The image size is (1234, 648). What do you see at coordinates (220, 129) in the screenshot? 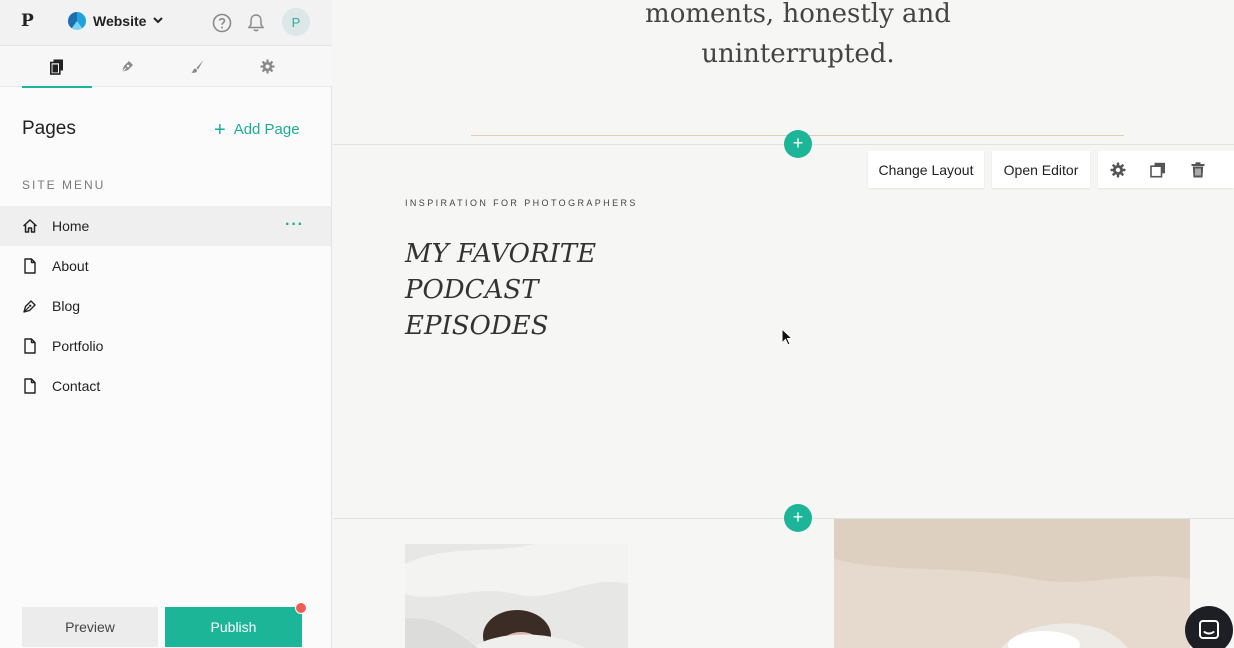
I see `plus-icon: +` at bounding box center [220, 129].